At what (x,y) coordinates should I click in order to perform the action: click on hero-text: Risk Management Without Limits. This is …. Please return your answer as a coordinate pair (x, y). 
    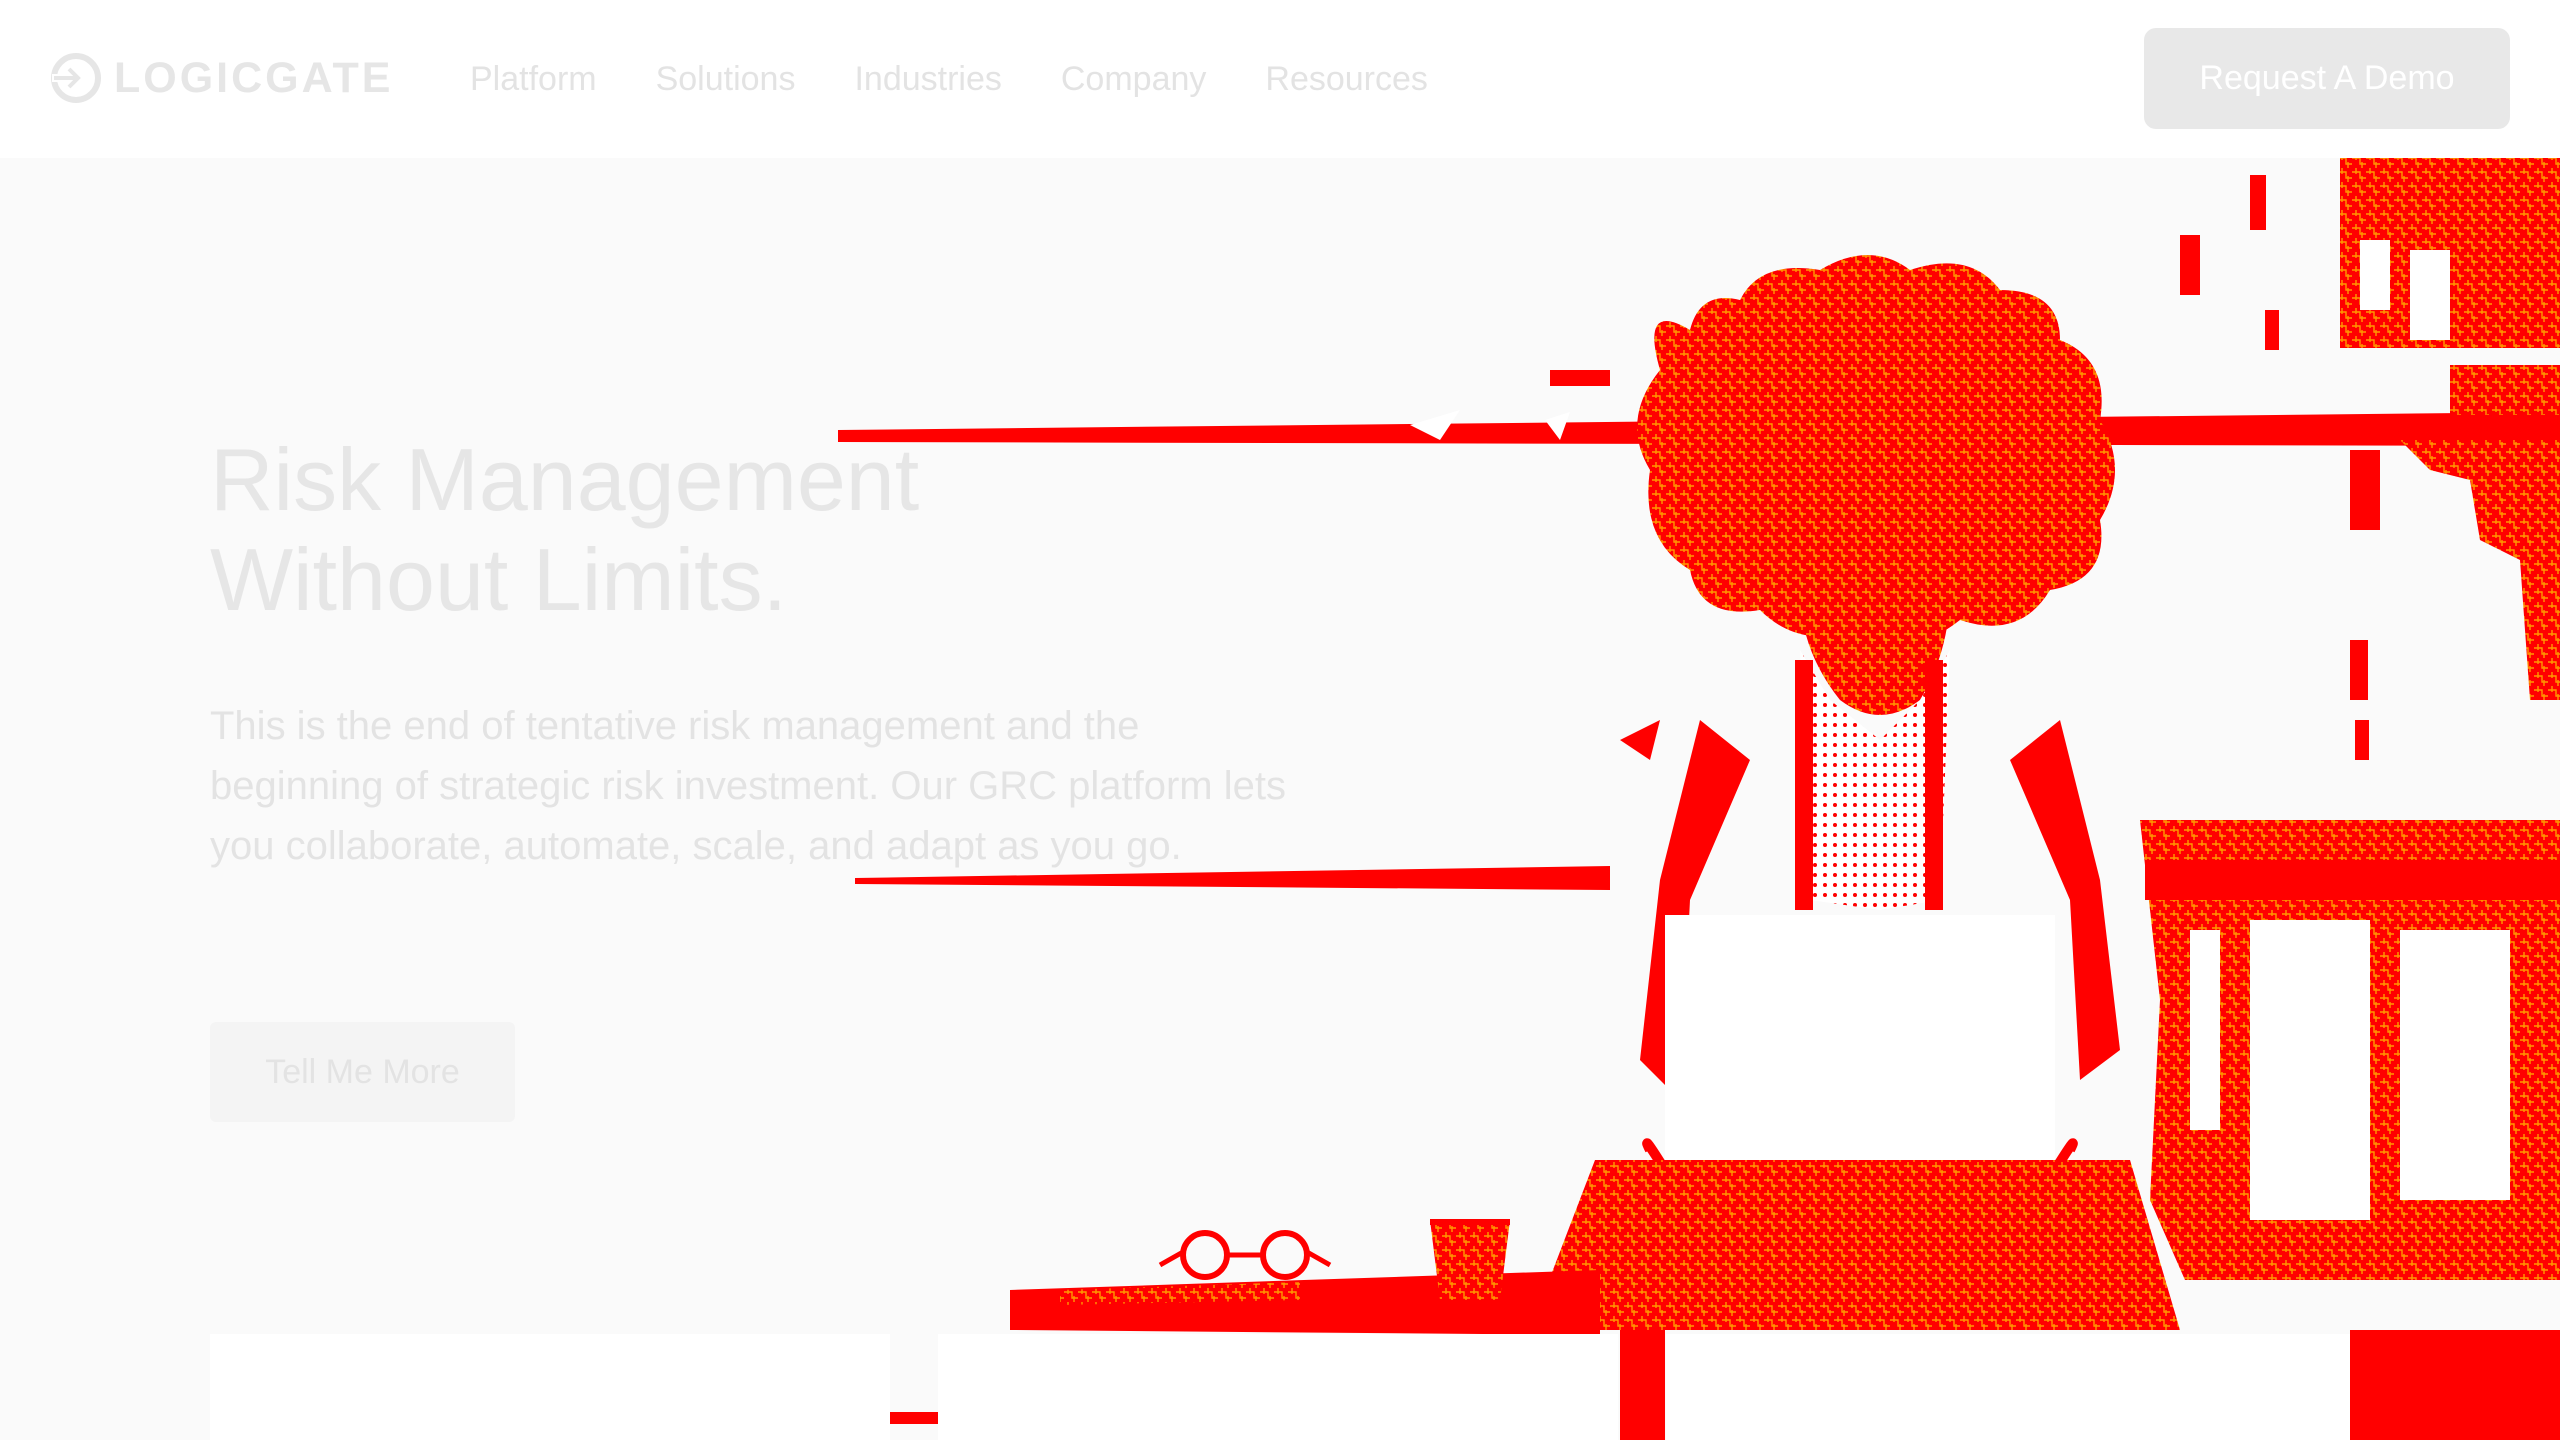
    Looking at the image, I should click on (760, 653).